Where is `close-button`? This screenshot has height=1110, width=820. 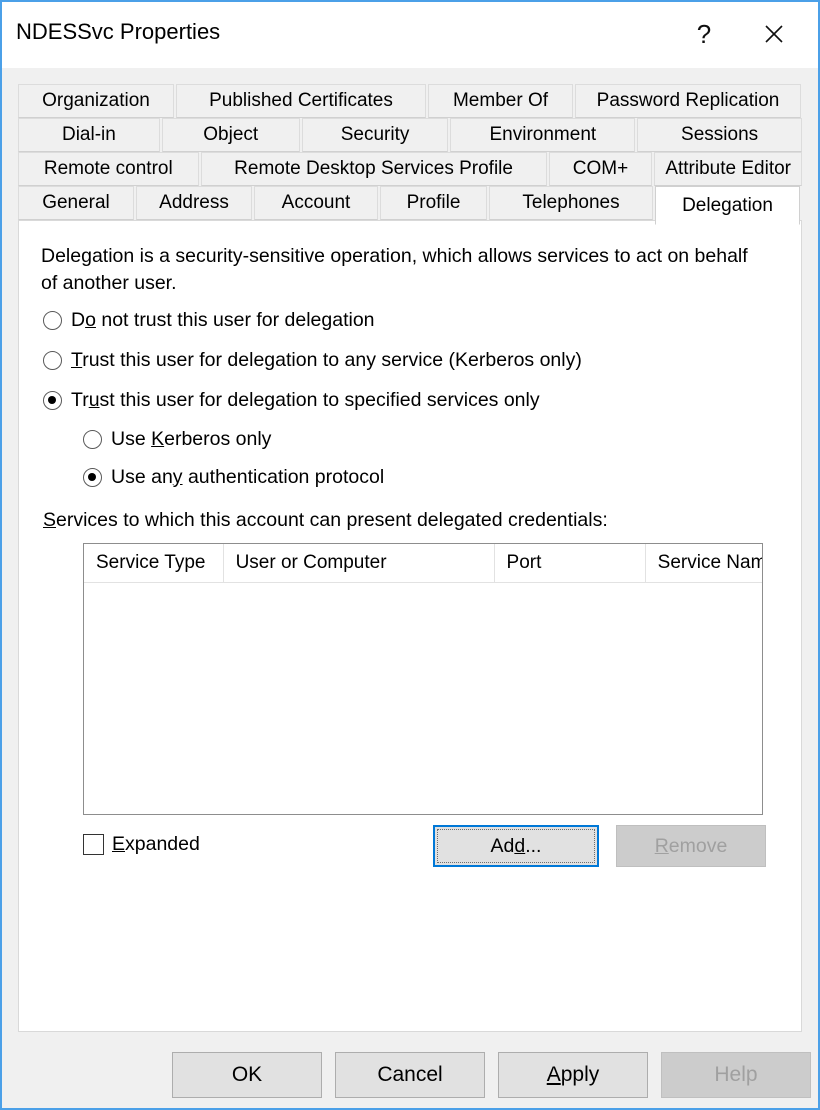 close-button is located at coordinates (774, 34).